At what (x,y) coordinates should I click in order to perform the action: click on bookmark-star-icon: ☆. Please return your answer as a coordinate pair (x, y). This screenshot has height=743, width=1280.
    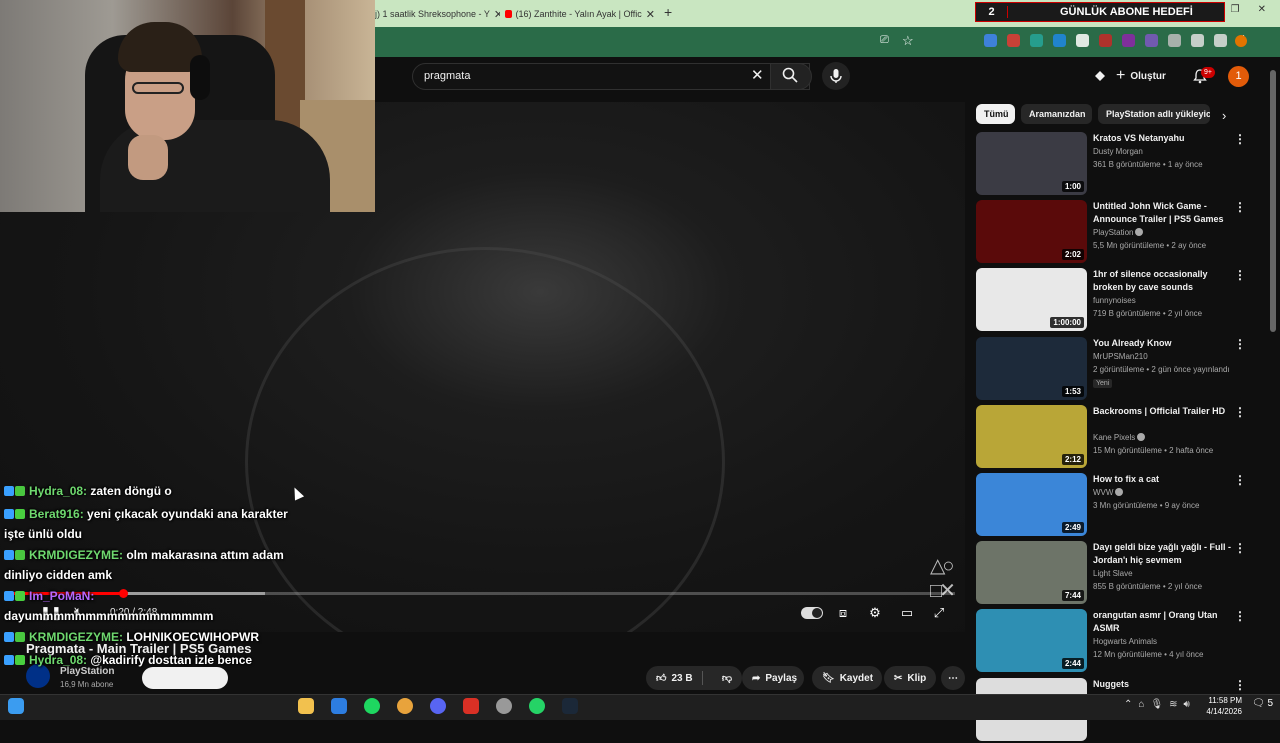
    Looking at the image, I should click on (908, 41).